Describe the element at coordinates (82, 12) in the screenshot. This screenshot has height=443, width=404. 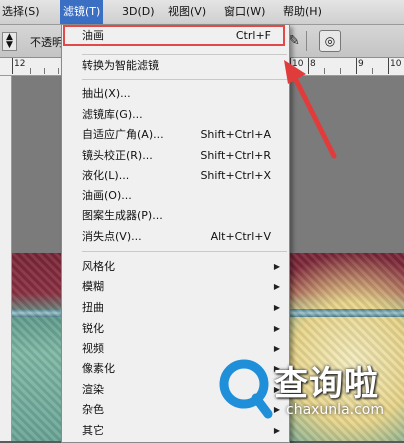
I see `menu-filter: 滤镜(T)` at that location.